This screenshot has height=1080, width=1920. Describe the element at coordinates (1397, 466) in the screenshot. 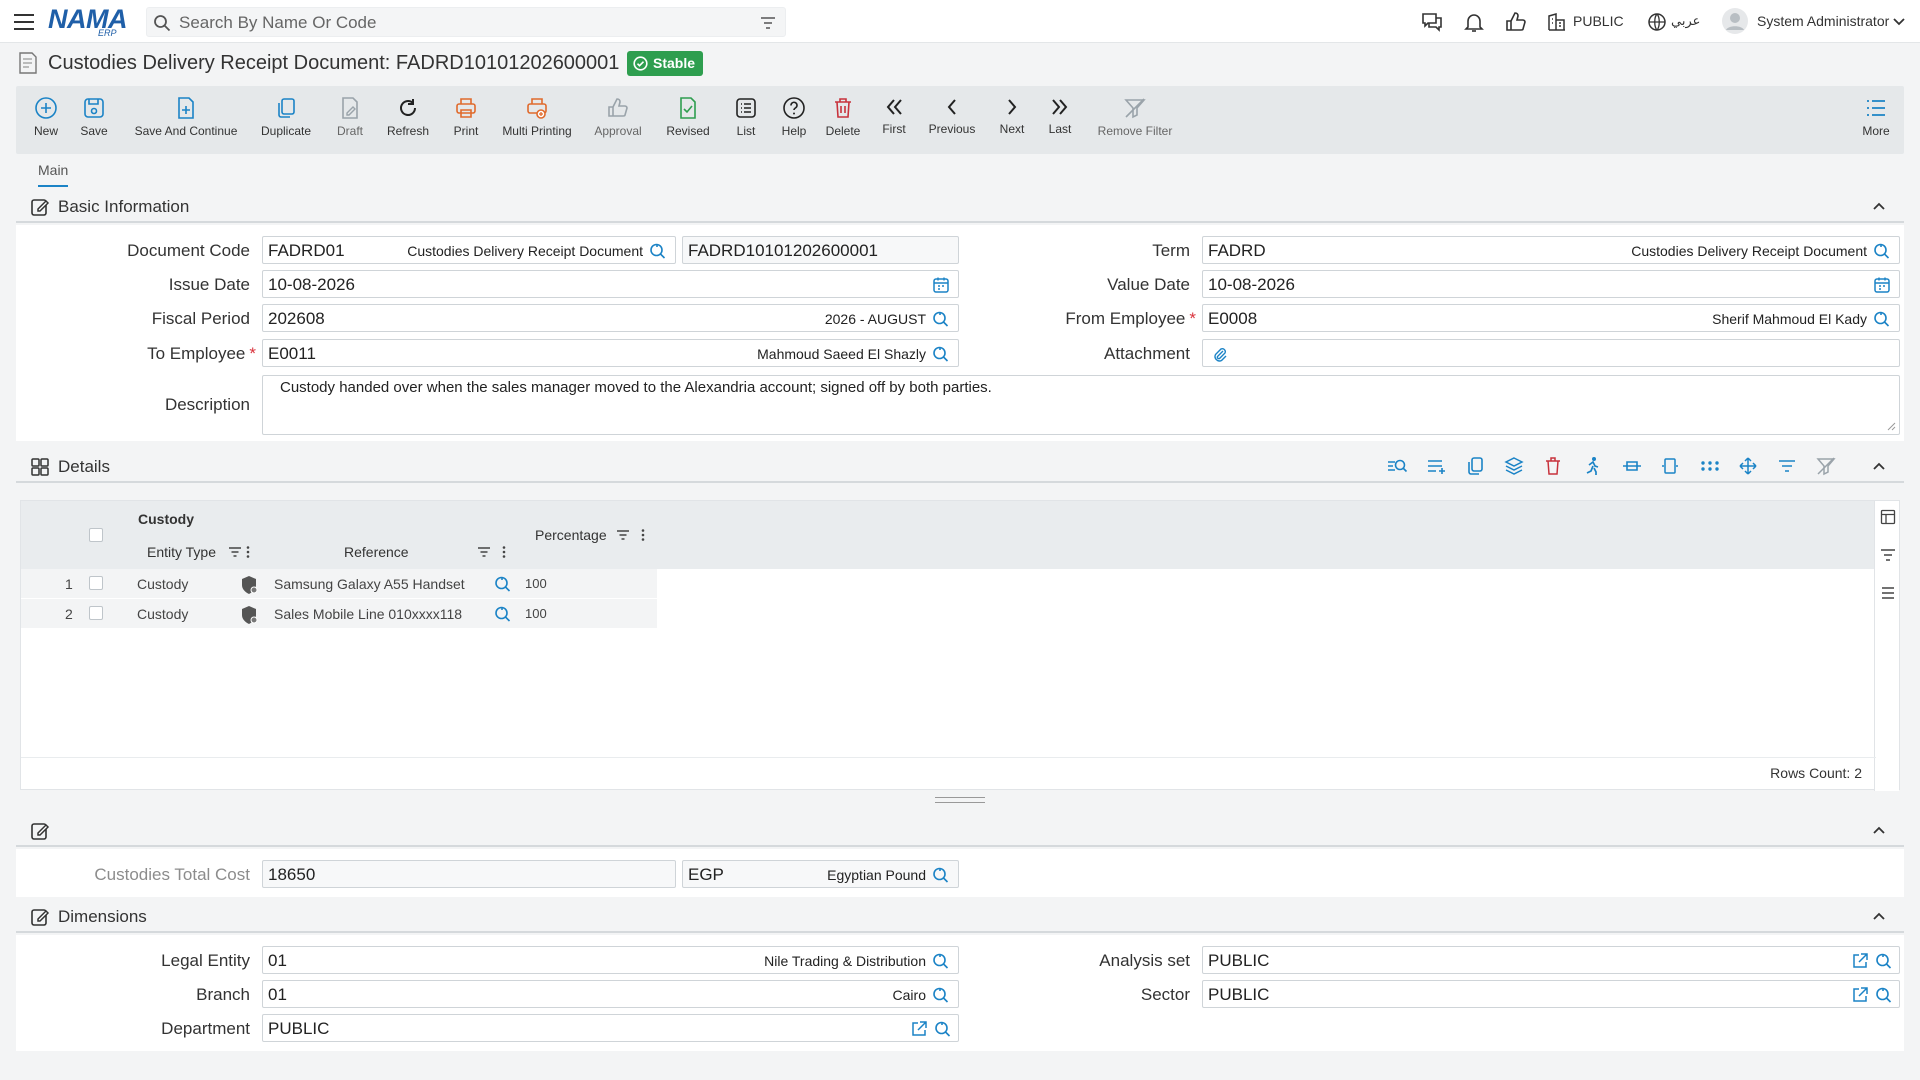

I see `grid-search-icon` at that location.